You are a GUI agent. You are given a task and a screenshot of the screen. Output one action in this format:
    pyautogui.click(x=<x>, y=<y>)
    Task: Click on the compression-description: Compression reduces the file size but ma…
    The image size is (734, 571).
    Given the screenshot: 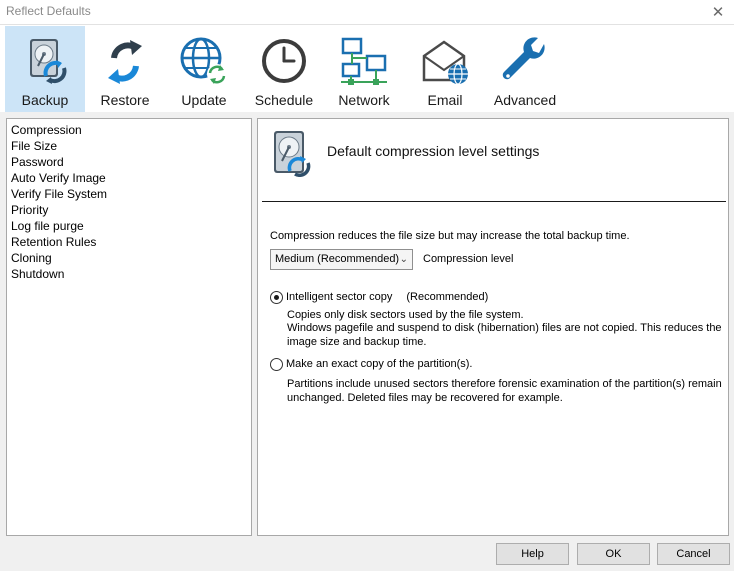 What is the action you would take?
    pyautogui.click(x=450, y=236)
    